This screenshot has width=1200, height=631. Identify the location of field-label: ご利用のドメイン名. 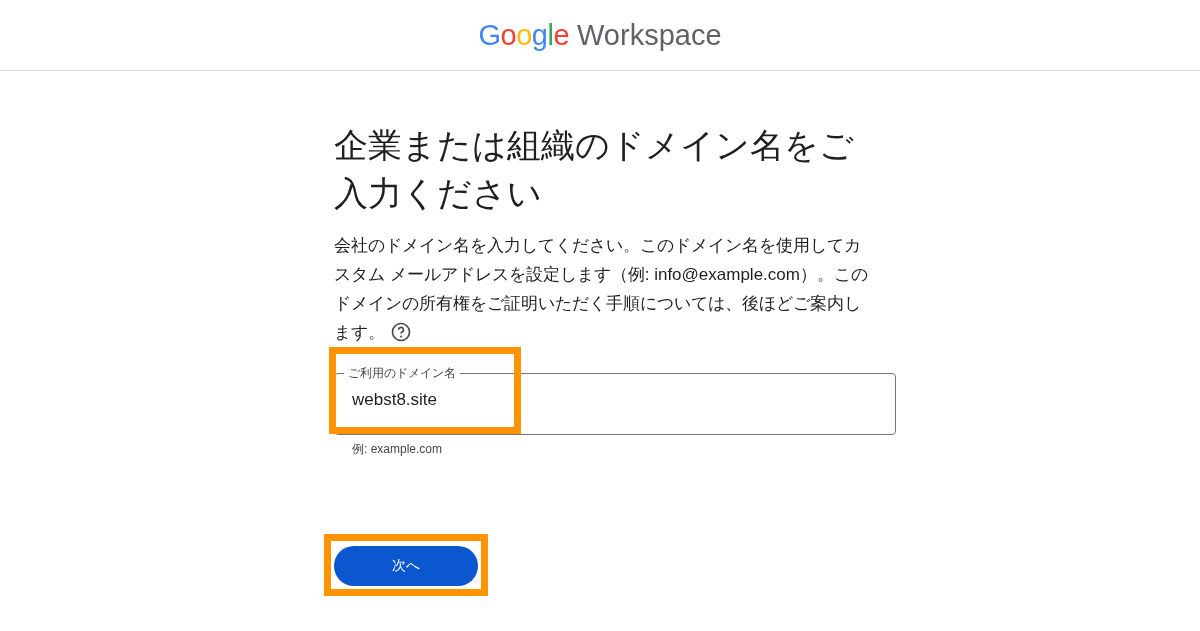
(402, 373).